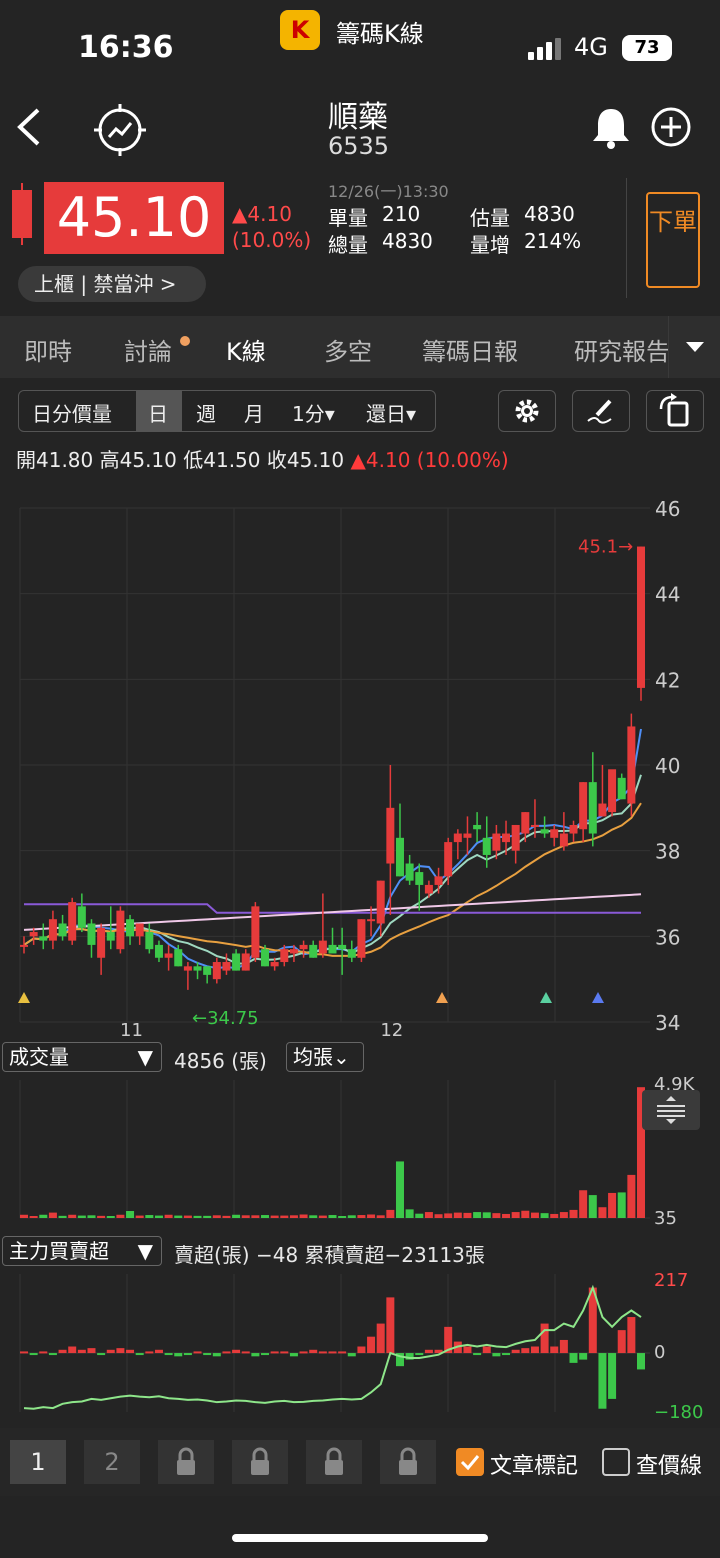 The width and height of the screenshot is (720, 1558). Describe the element at coordinates (48, 349) in the screenshot. I see `tab-realtime: 即時` at that location.